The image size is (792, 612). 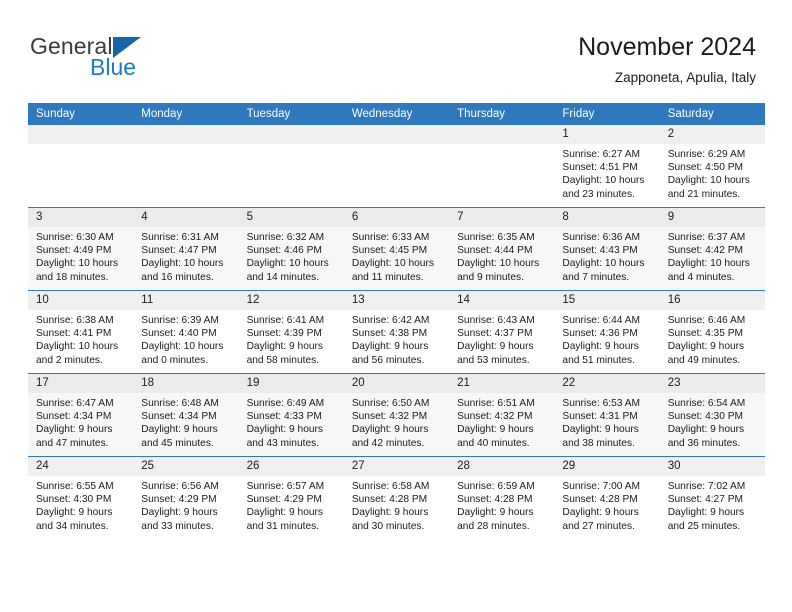 I want to click on day-detail-line: Sunset: 4:38 PM, so click(x=389, y=334).